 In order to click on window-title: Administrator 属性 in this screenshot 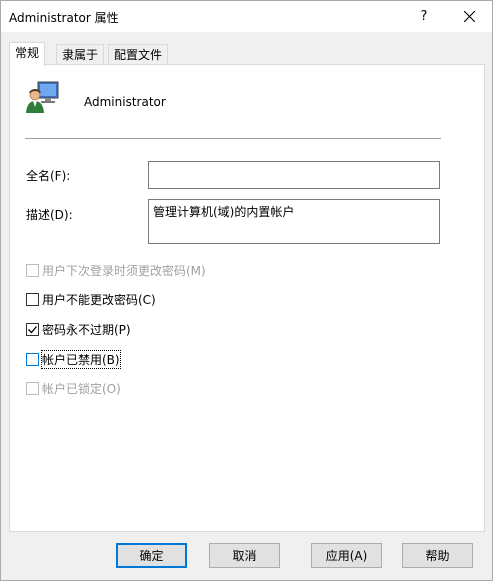, I will do `click(64, 18)`.